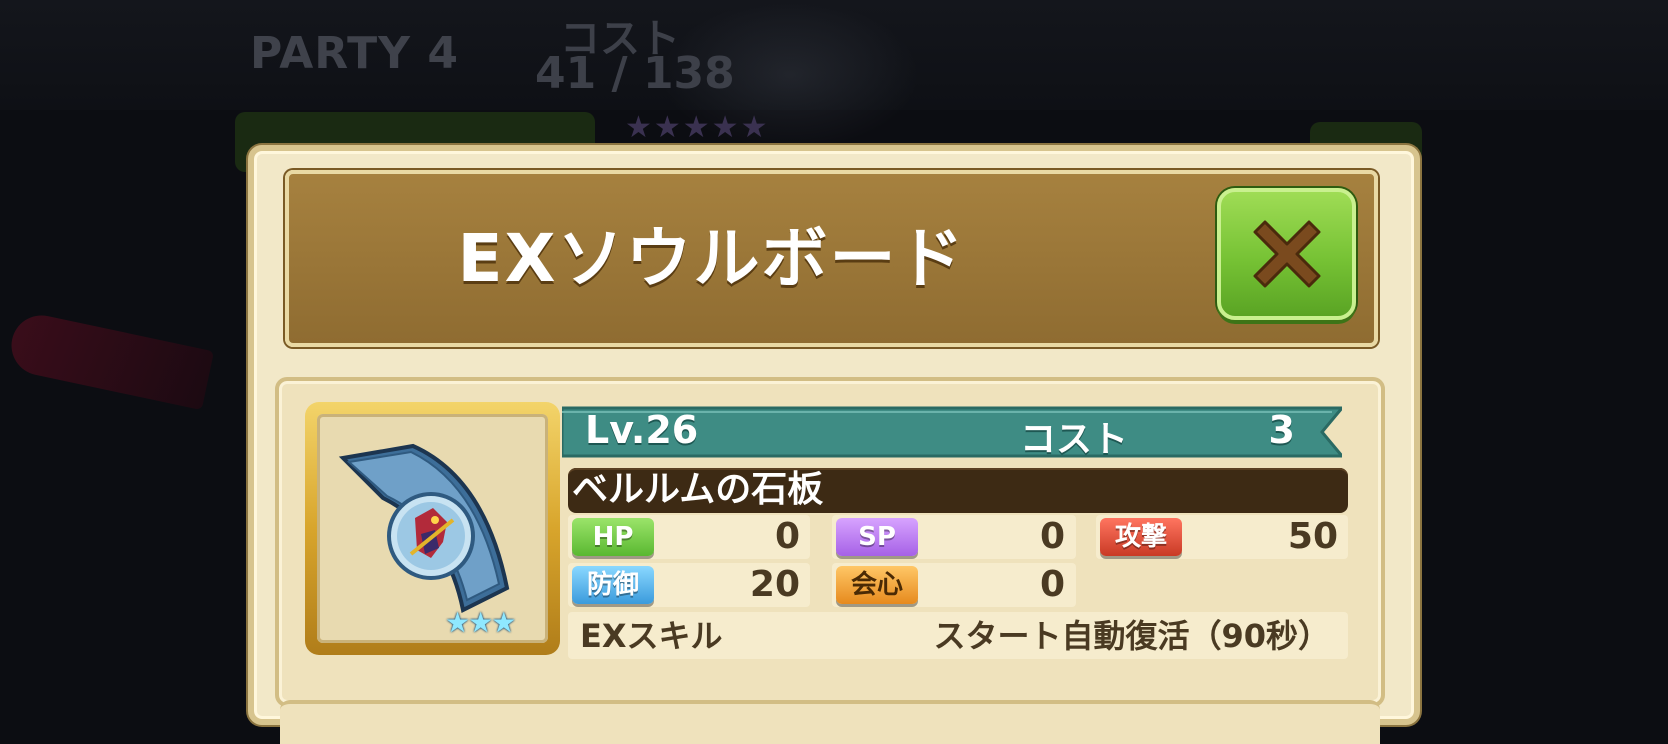 The height and width of the screenshot is (744, 1668). Describe the element at coordinates (830, 722) in the screenshot. I see `lower-panel-edge` at that location.